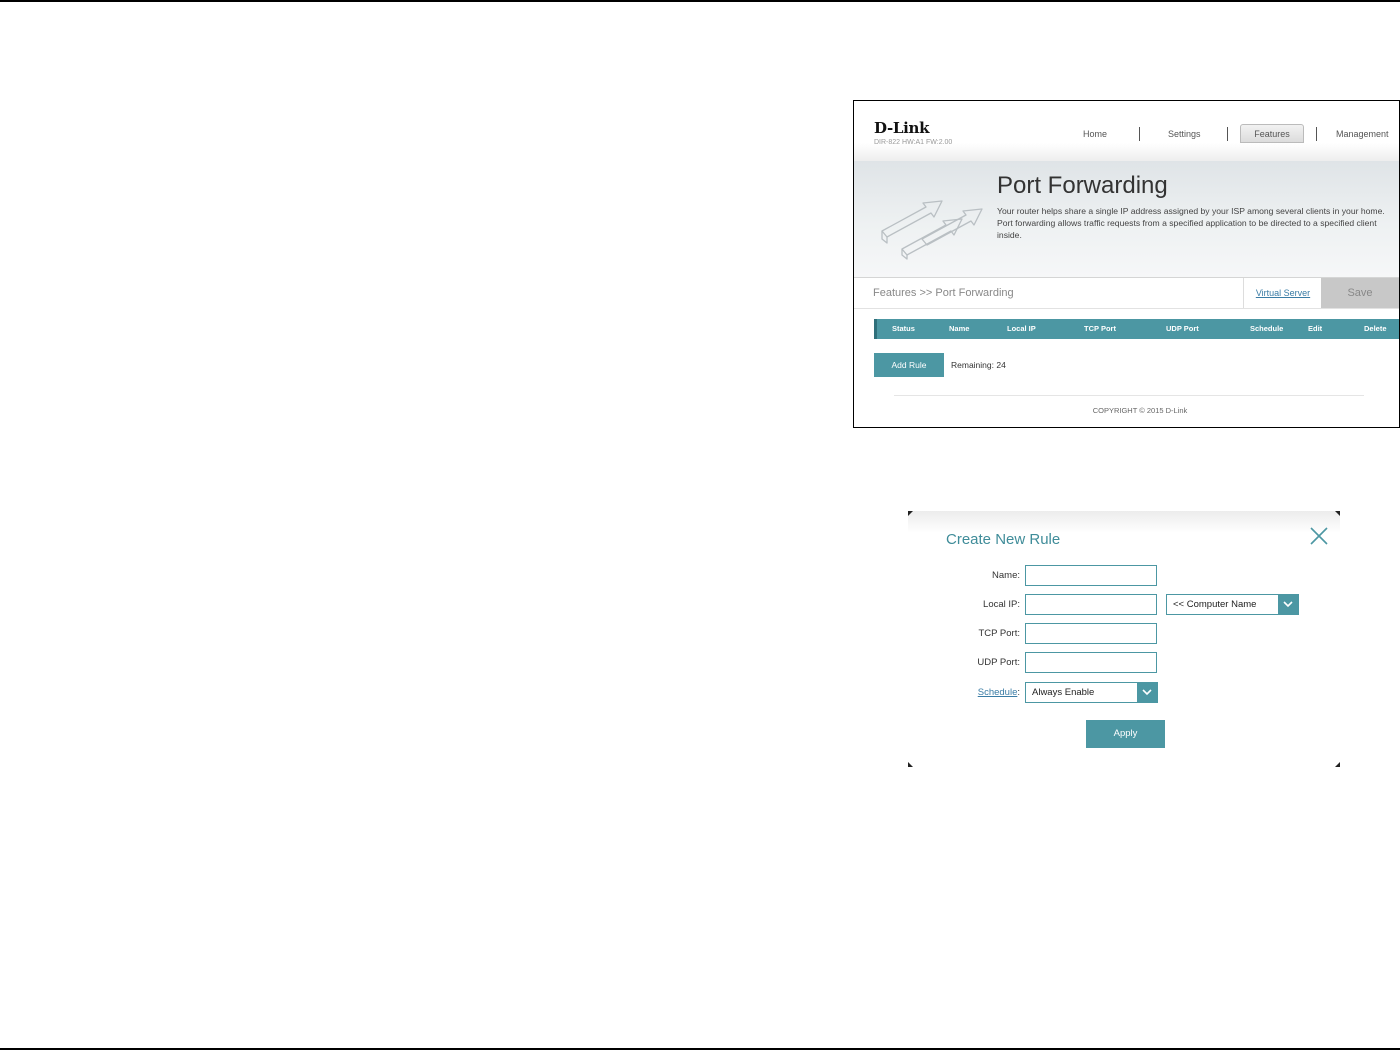  What do you see at coordinates (1140, 410) in the screenshot?
I see `copyright: COPYRIGHT © 2015 D-Link` at bounding box center [1140, 410].